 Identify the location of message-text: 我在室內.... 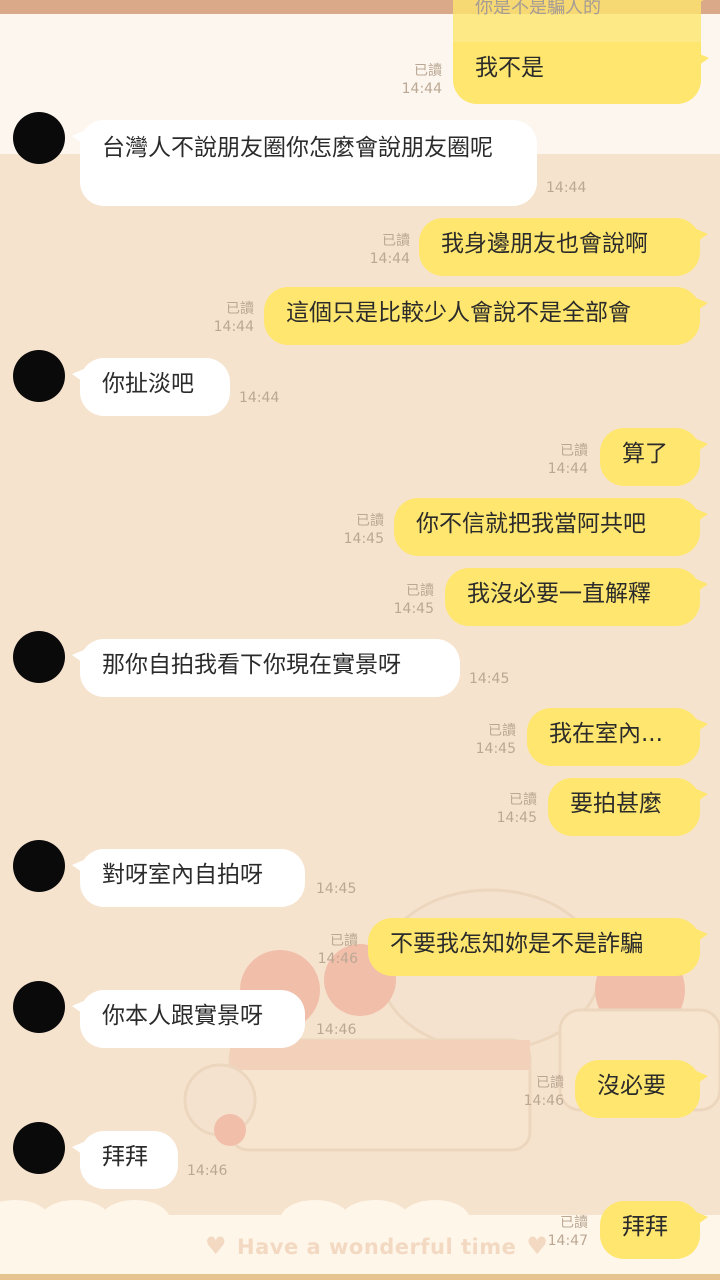
(606, 734).